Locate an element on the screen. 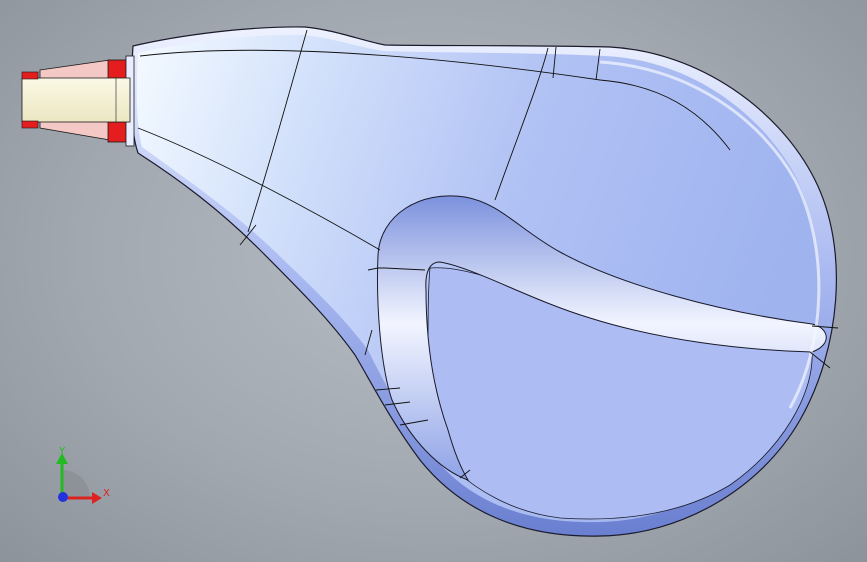 The height and width of the screenshot is (562, 867). connector is located at coordinates (78, 101).